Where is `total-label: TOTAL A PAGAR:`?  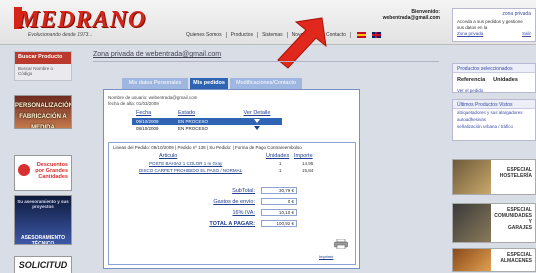
total-label: TOTAL A PAGAR: is located at coordinates (232, 223).